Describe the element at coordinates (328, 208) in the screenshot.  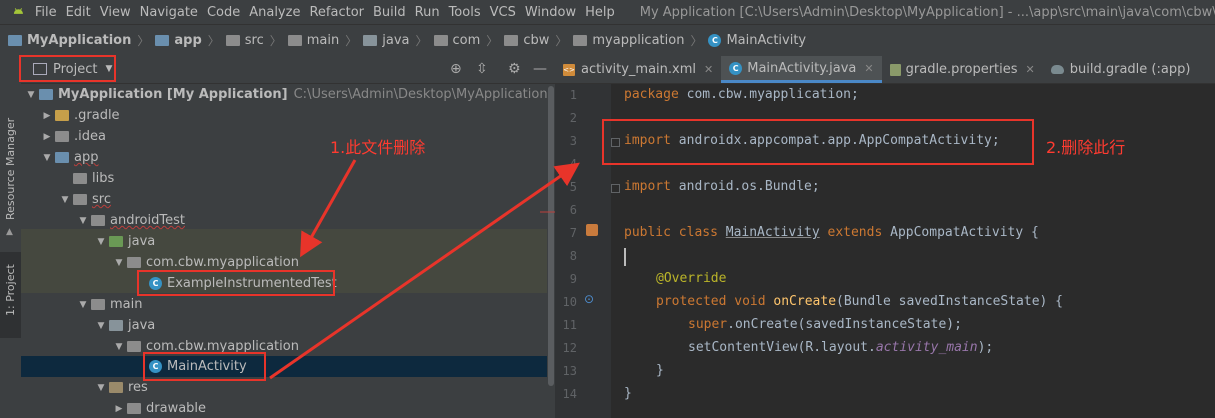
I see `arrow-to-test-file` at that location.